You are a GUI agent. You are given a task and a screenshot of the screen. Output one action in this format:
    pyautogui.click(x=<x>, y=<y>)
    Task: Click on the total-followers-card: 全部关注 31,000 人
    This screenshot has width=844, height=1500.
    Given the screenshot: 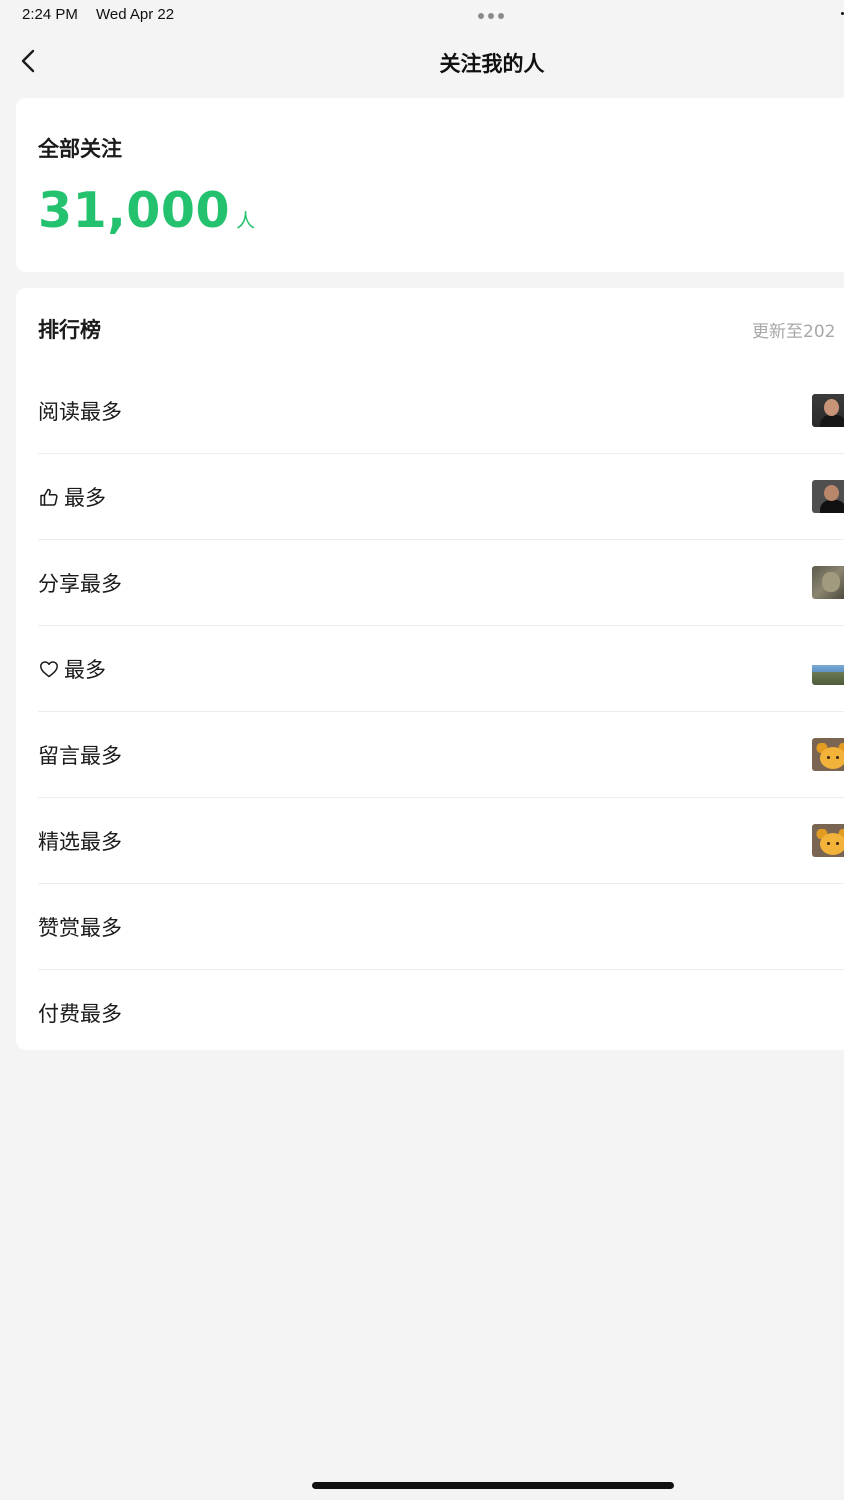 What is the action you would take?
    pyautogui.click(x=430, y=185)
    